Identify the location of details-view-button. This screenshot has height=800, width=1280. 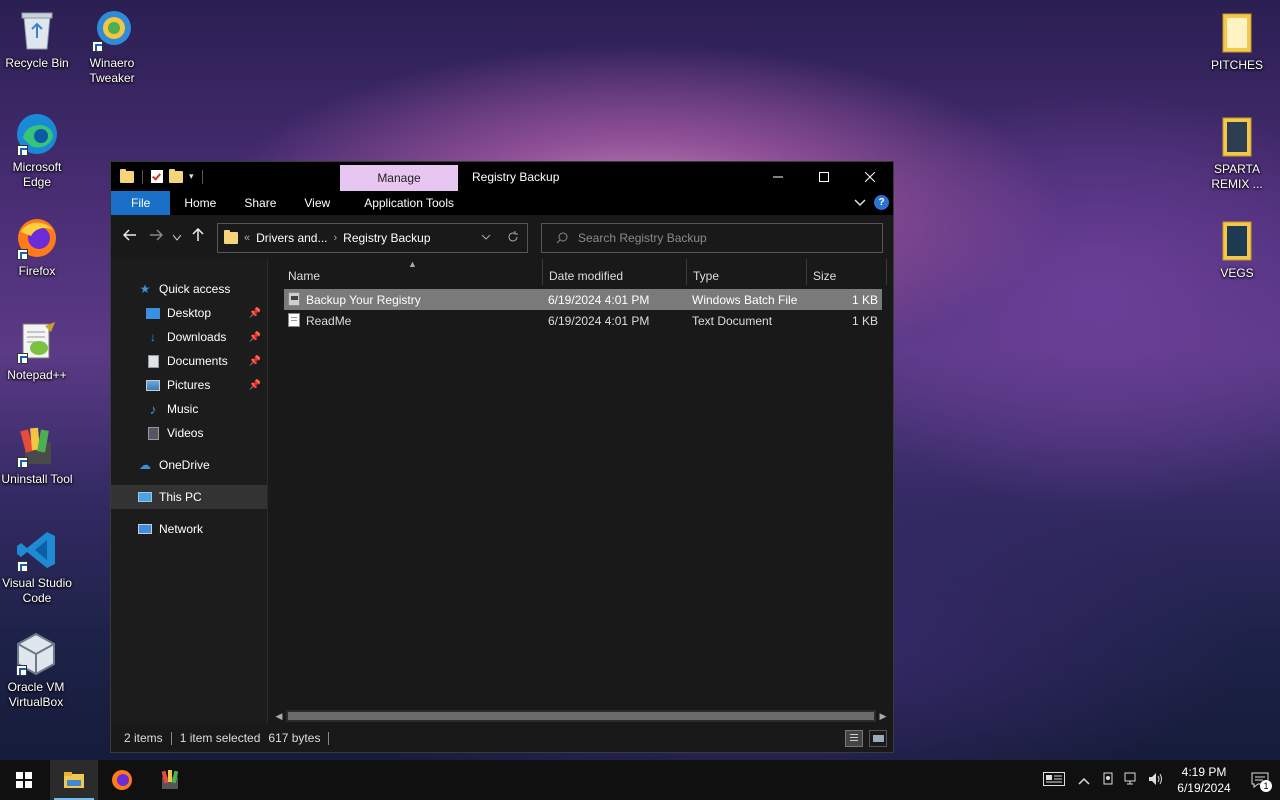
(854, 738).